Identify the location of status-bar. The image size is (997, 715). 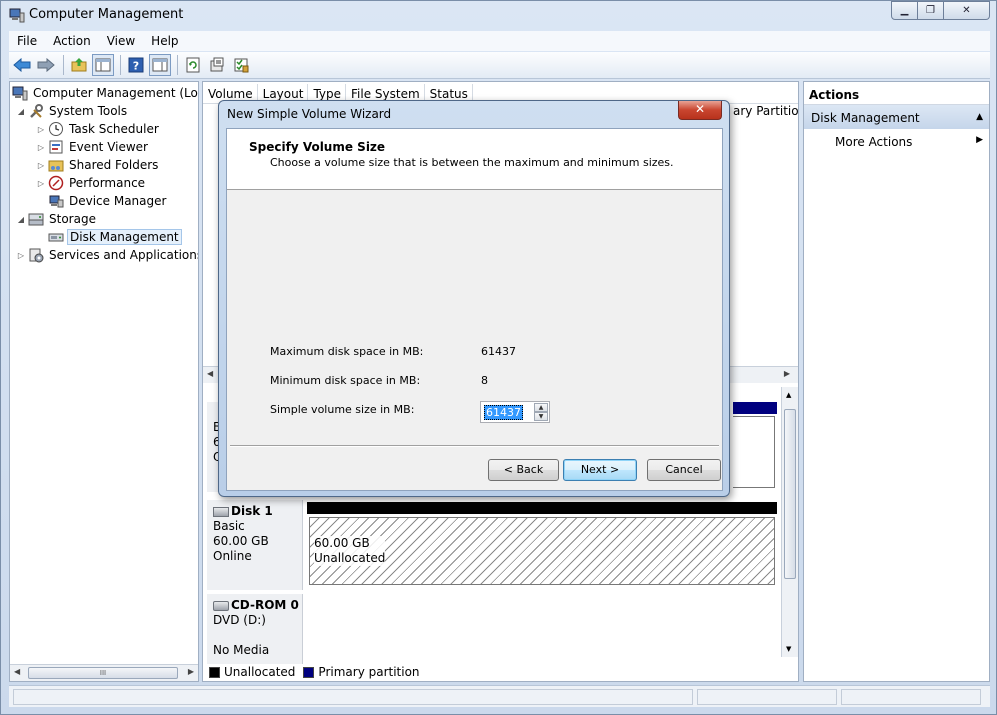
(499, 696).